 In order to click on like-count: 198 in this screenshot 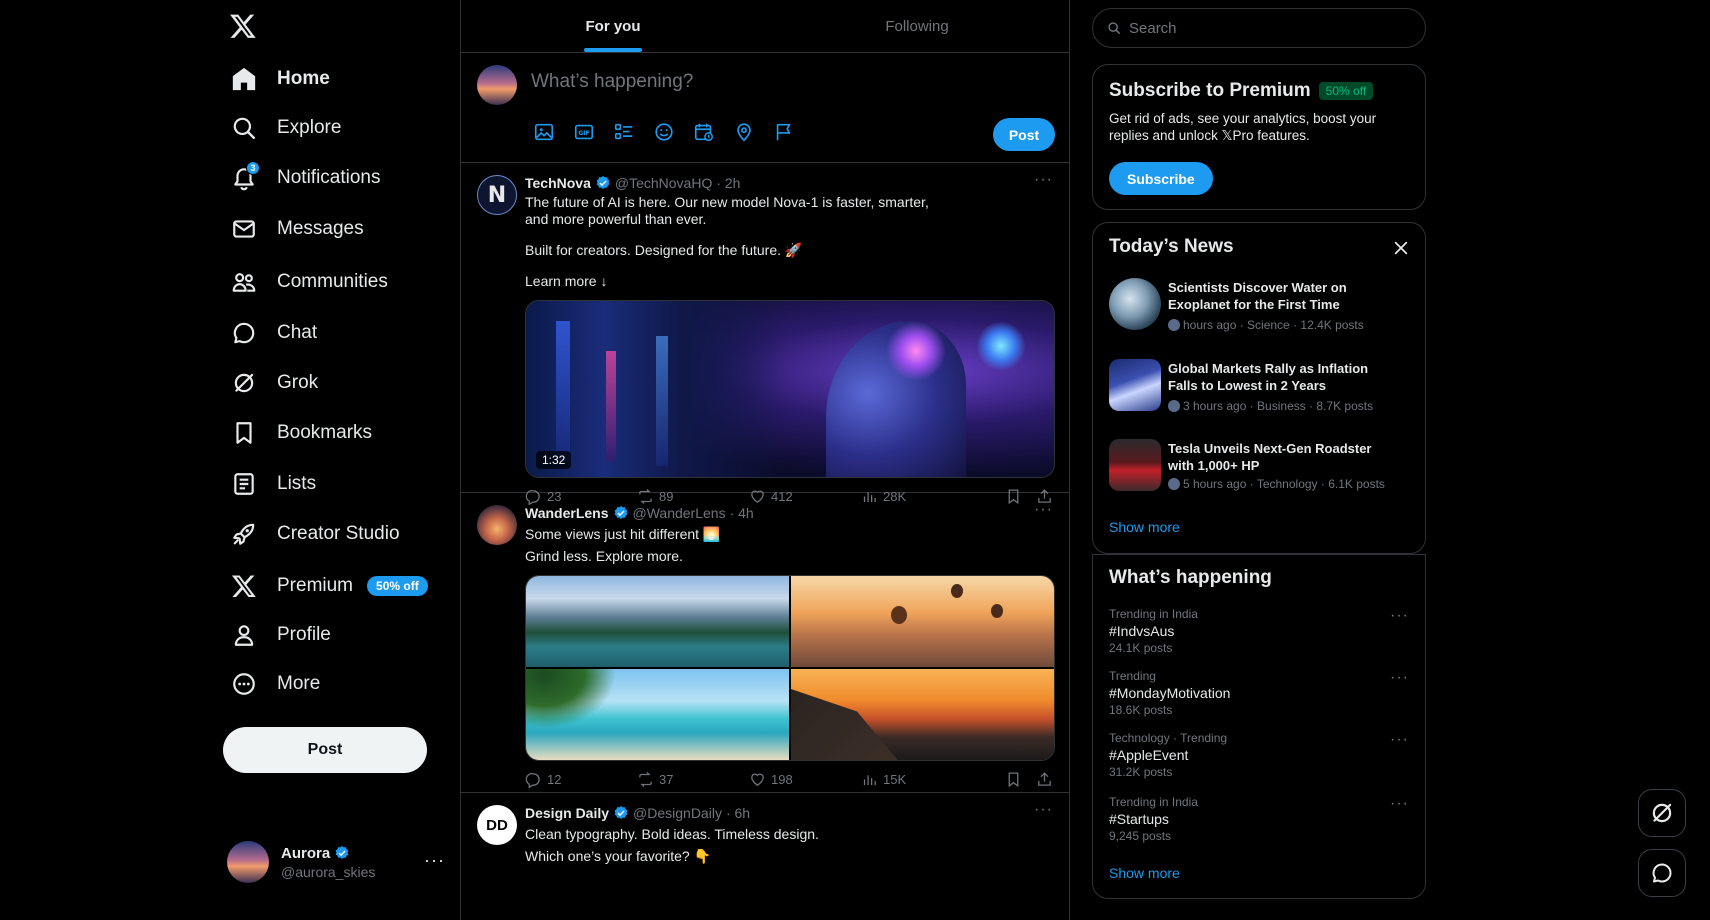, I will do `click(782, 779)`.